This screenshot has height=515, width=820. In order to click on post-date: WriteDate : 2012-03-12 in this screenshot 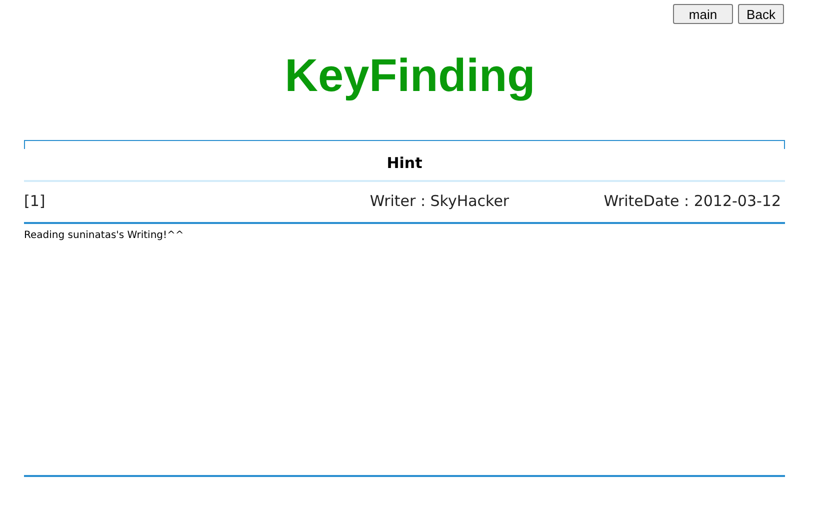, I will do `click(692, 201)`.